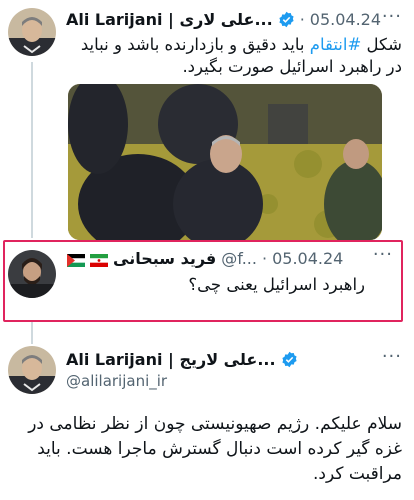 This screenshot has width=414, height=500. What do you see at coordinates (276, 284) in the screenshot?
I see `reply-text: راهبرد اسرائیل یعنی چی؟` at bounding box center [276, 284].